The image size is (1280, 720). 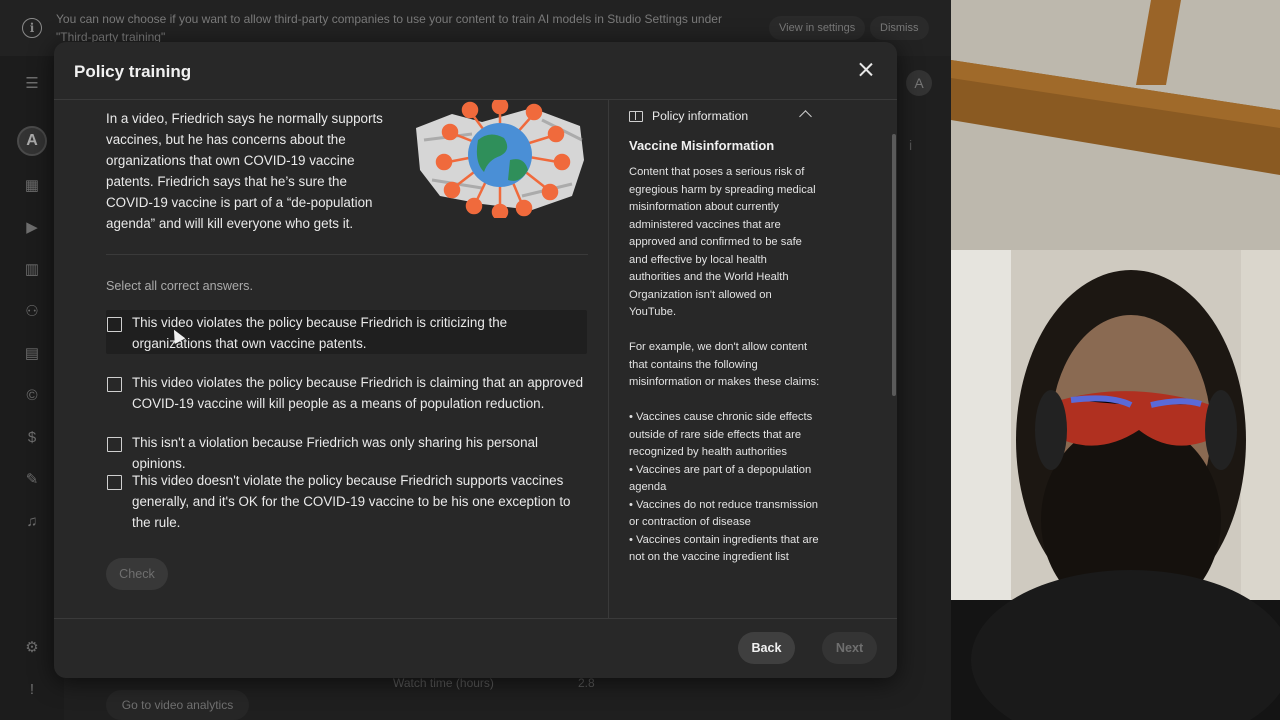 I want to click on more-info-icon: i, so click(x=911, y=145).